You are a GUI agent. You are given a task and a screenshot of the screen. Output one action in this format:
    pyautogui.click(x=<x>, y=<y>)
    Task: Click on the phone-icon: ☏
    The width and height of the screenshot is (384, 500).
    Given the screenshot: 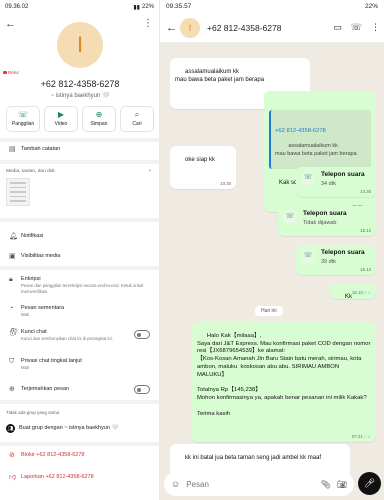 What is the action you would take?
    pyautogui.click(x=22, y=114)
    